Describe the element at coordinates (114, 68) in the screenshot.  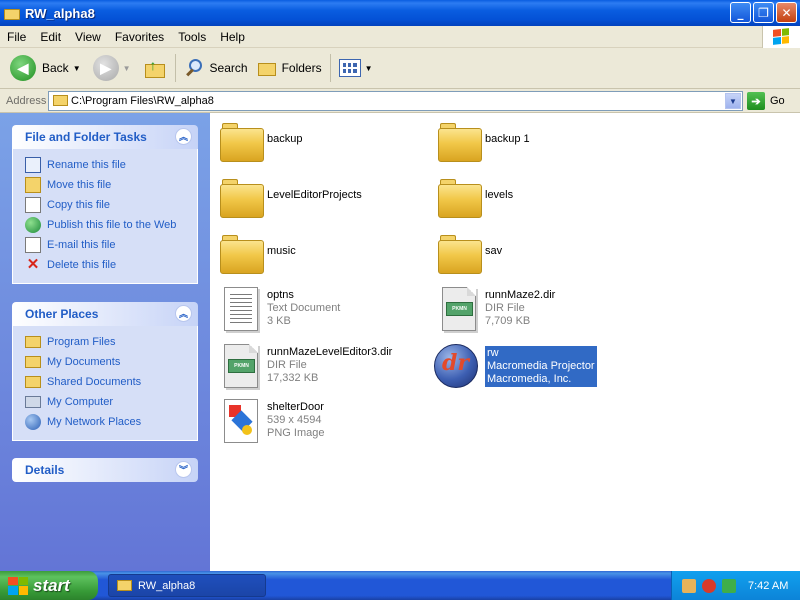
I see `forward-button: ▶ ▼` at that location.